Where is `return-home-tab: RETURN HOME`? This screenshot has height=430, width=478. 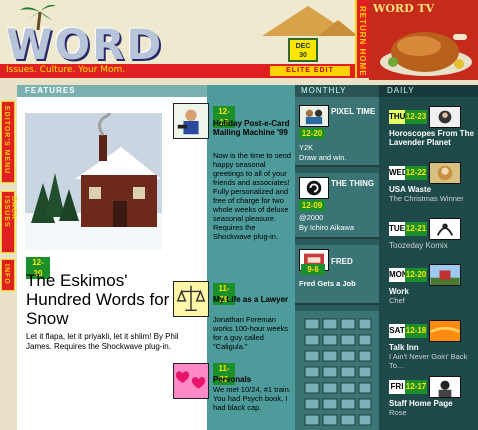 return-home-tab: RETURN HOME is located at coordinates (362, 39).